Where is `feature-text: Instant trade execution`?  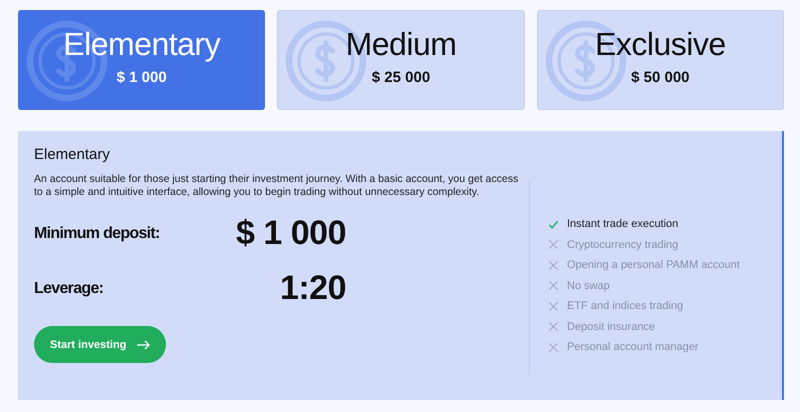 feature-text: Instant trade execution is located at coordinates (622, 224).